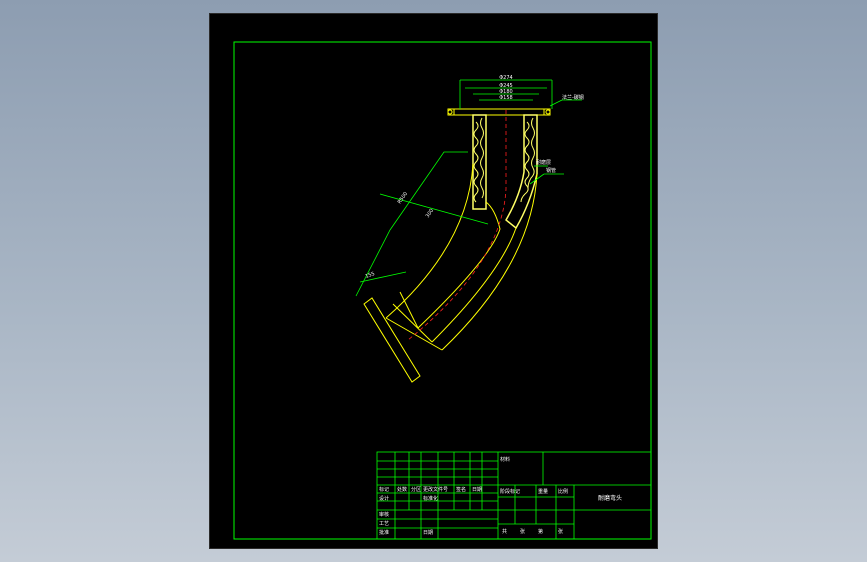 The height and width of the screenshot is (562, 867). Describe the element at coordinates (422, 224) in the screenshot. I see `side-dimensions` at that location.